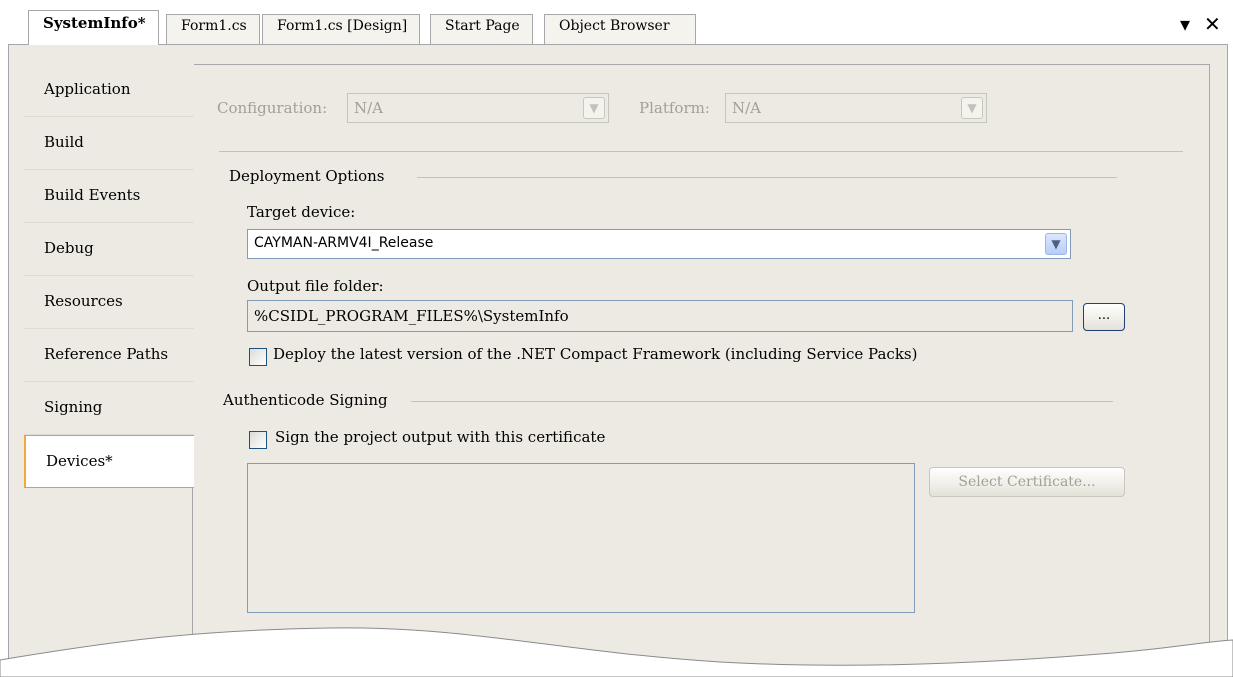 The image size is (1233, 677). I want to click on tab-systeminfo: SystemInfo*, so click(93, 27).